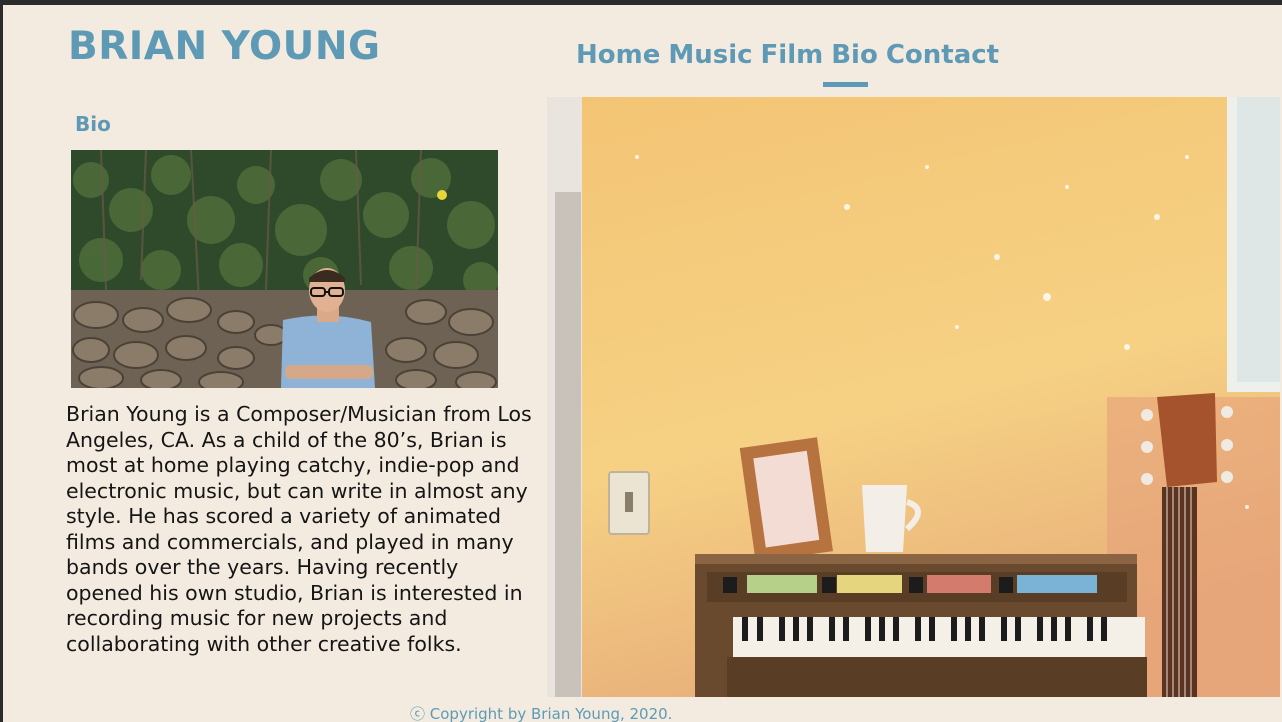 The height and width of the screenshot is (722, 1282). What do you see at coordinates (93, 124) in the screenshot?
I see `section-heading: Bio` at bounding box center [93, 124].